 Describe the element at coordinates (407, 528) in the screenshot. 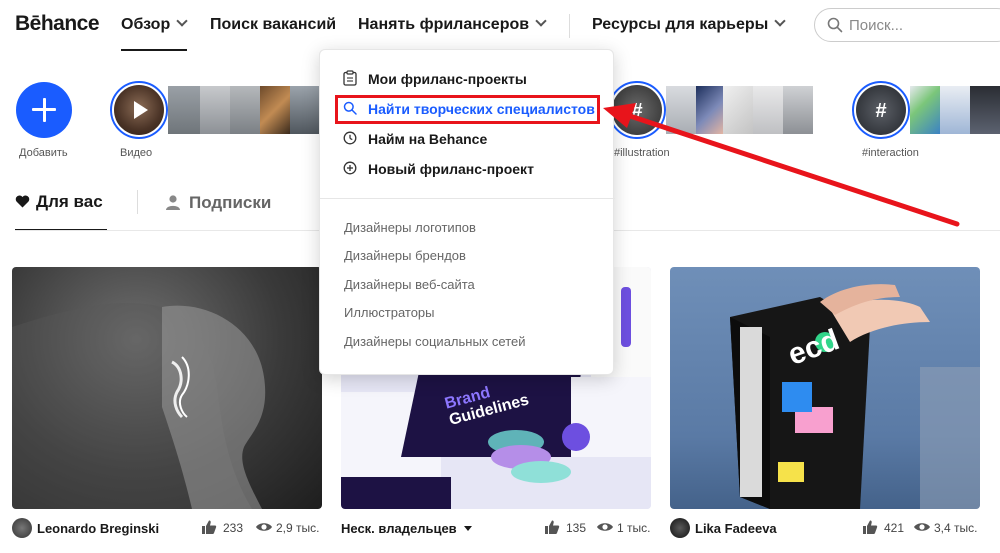

I see `card-2-owners-dropdown: Неск. владельцев` at that location.